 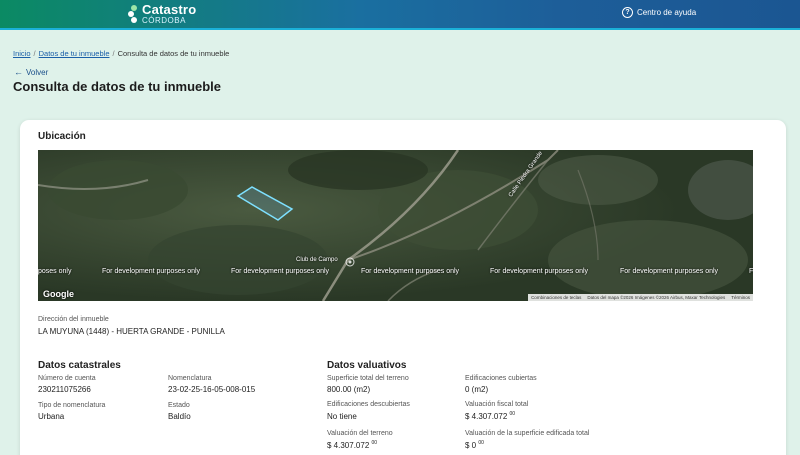 I want to click on google-logo: Google, so click(x=58, y=294).